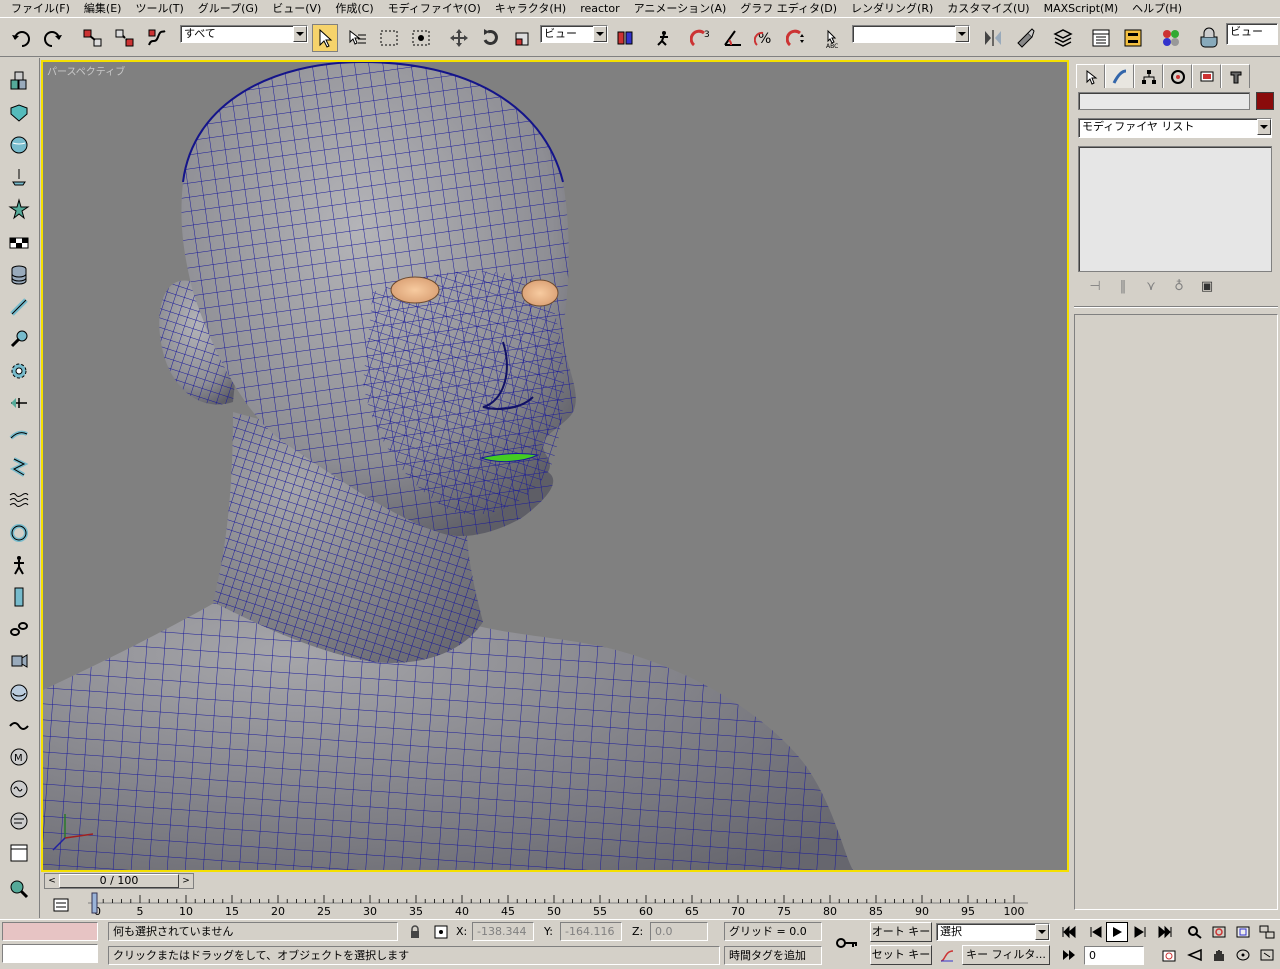 This screenshot has width=1280, height=969. I want to click on absolute-mode-icon, so click(441, 932).